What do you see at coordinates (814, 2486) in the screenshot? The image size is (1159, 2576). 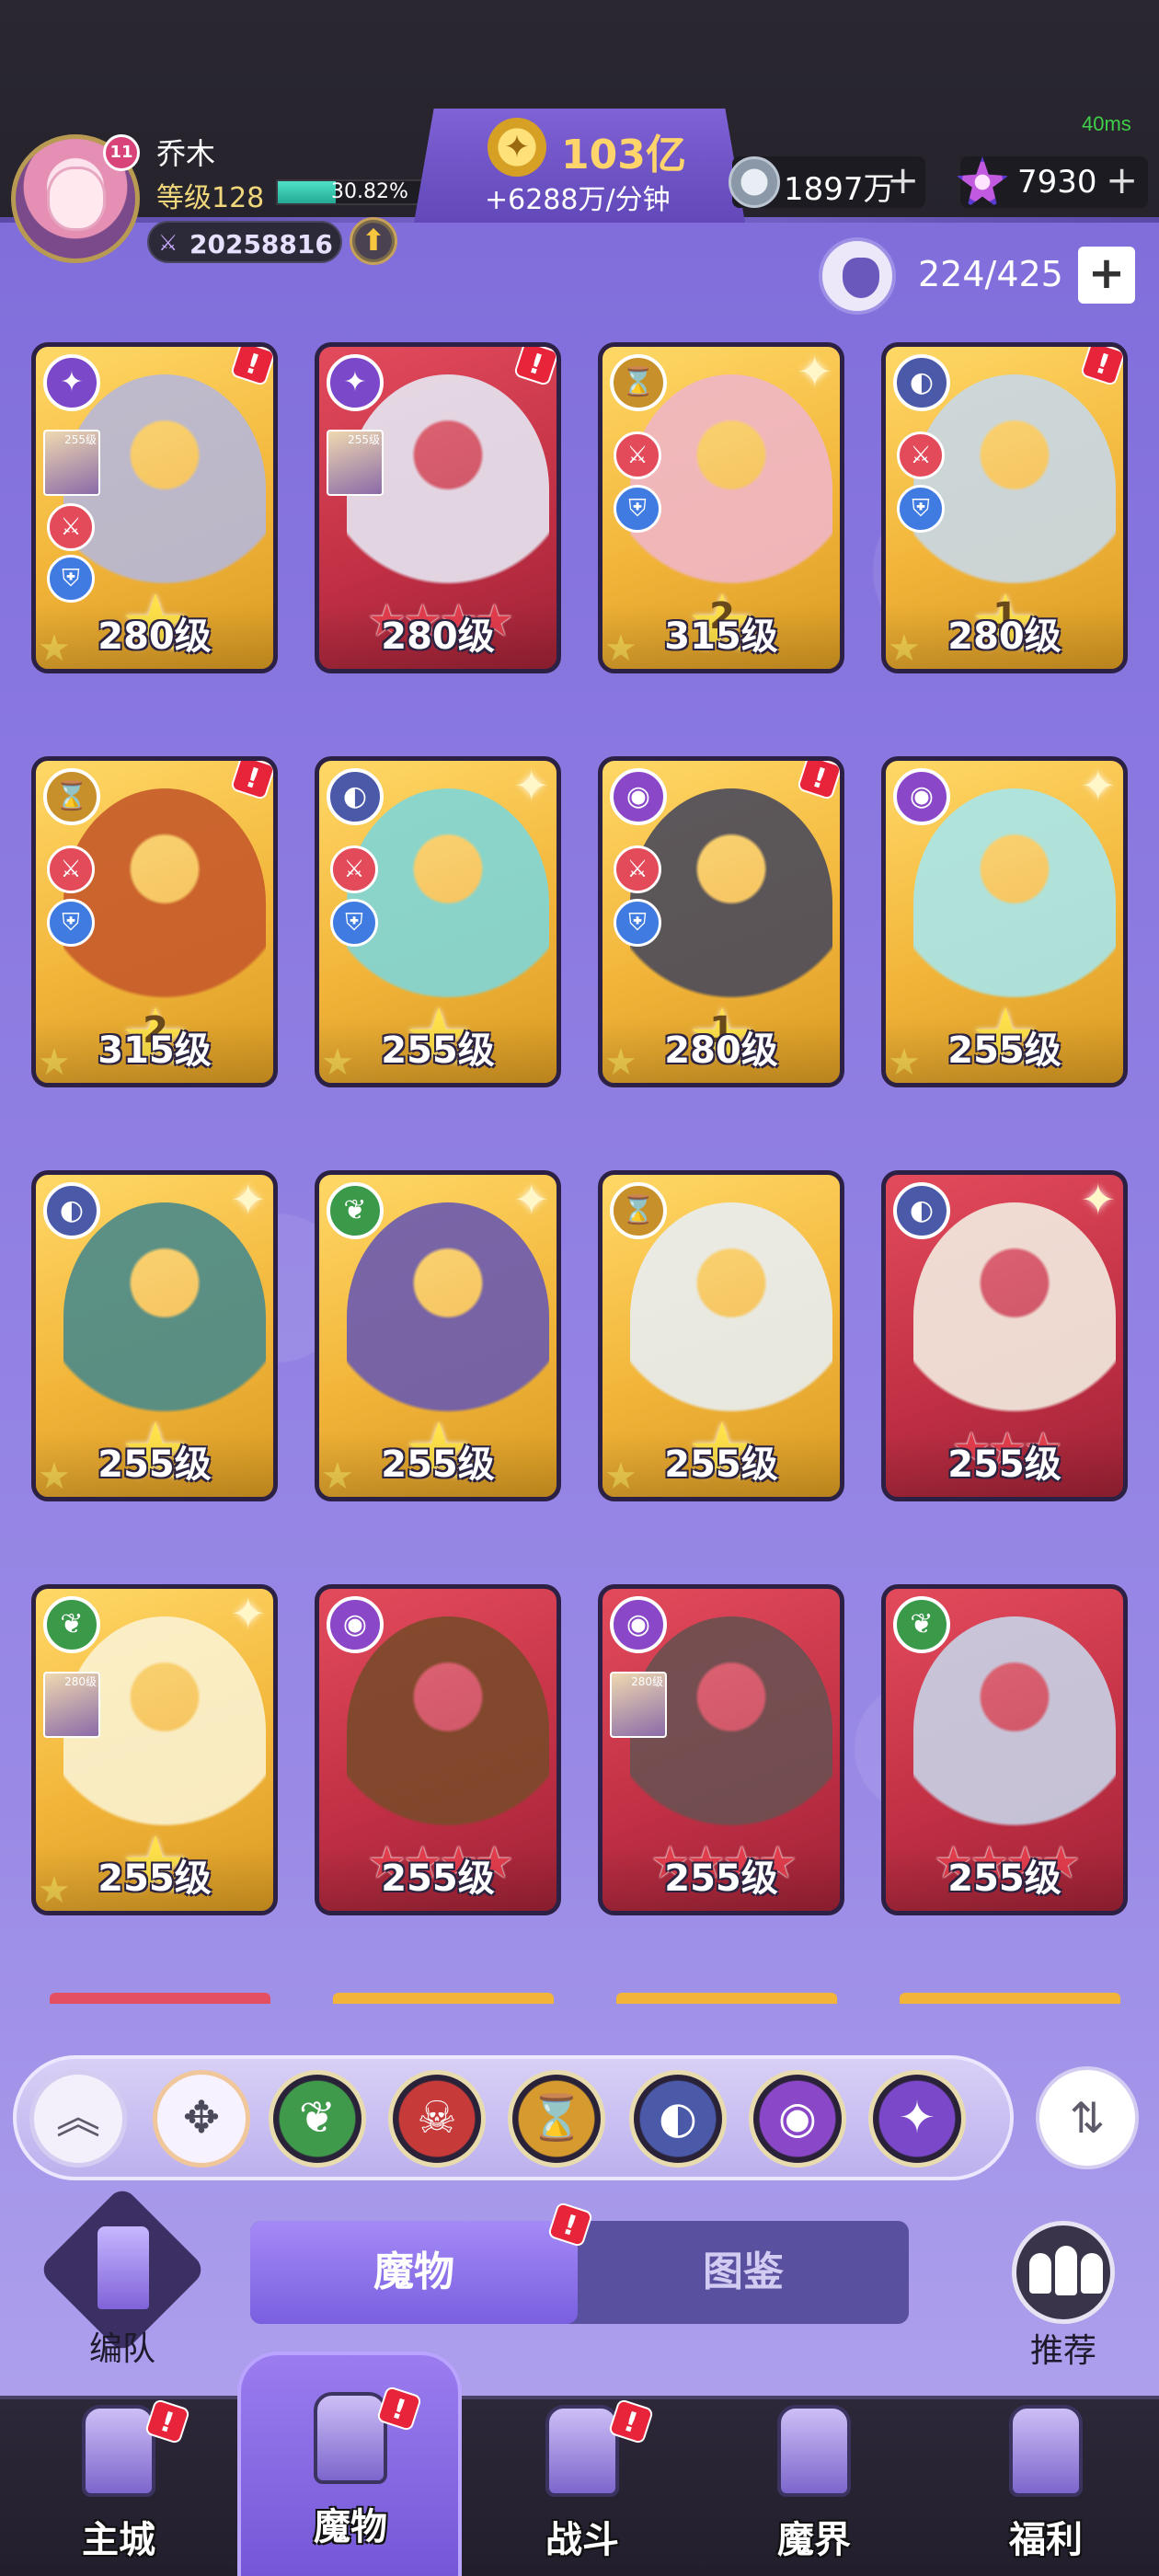 I see `nav-demon-realm: 魔界` at bounding box center [814, 2486].